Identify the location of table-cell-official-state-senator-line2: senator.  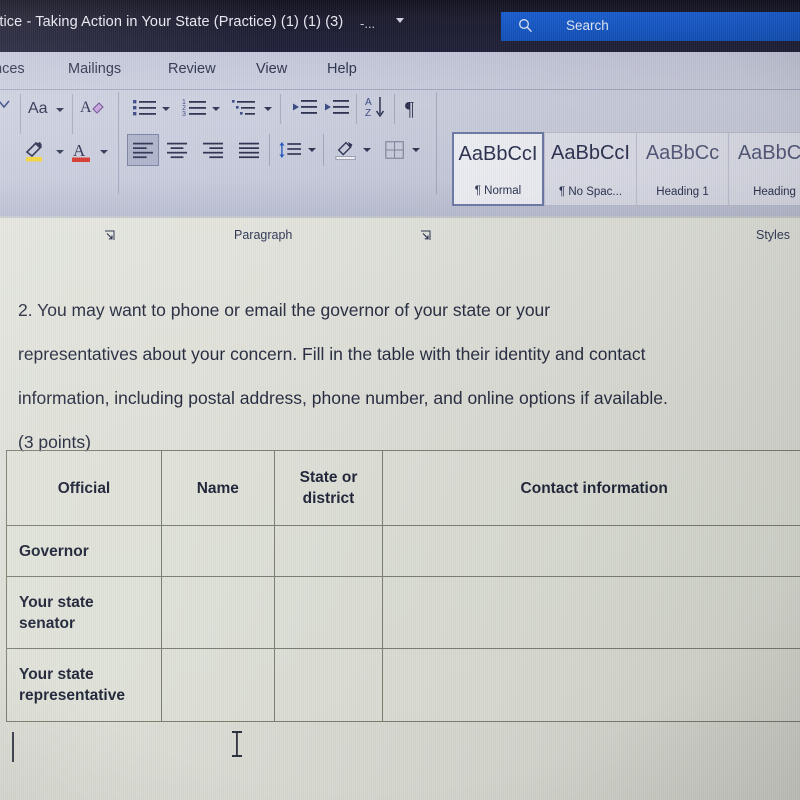
(47, 623).